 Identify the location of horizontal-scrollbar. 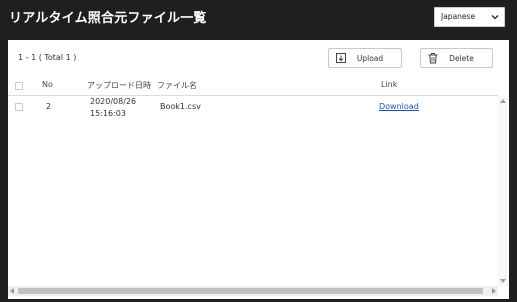
(253, 291).